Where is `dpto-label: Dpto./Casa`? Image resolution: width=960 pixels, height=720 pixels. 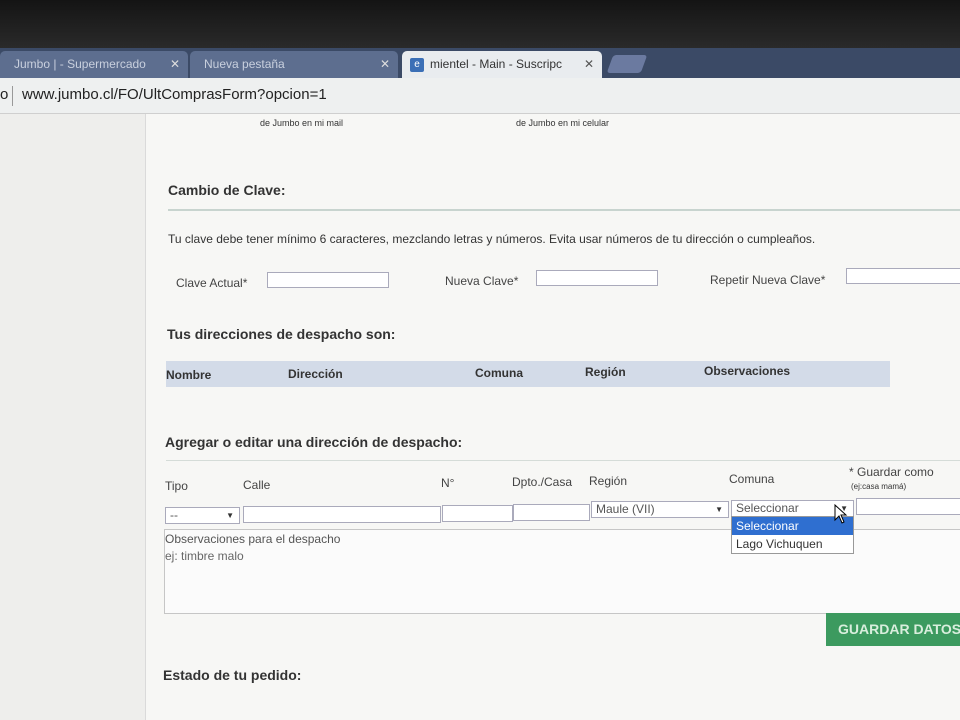 dpto-label: Dpto./Casa is located at coordinates (542, 482).